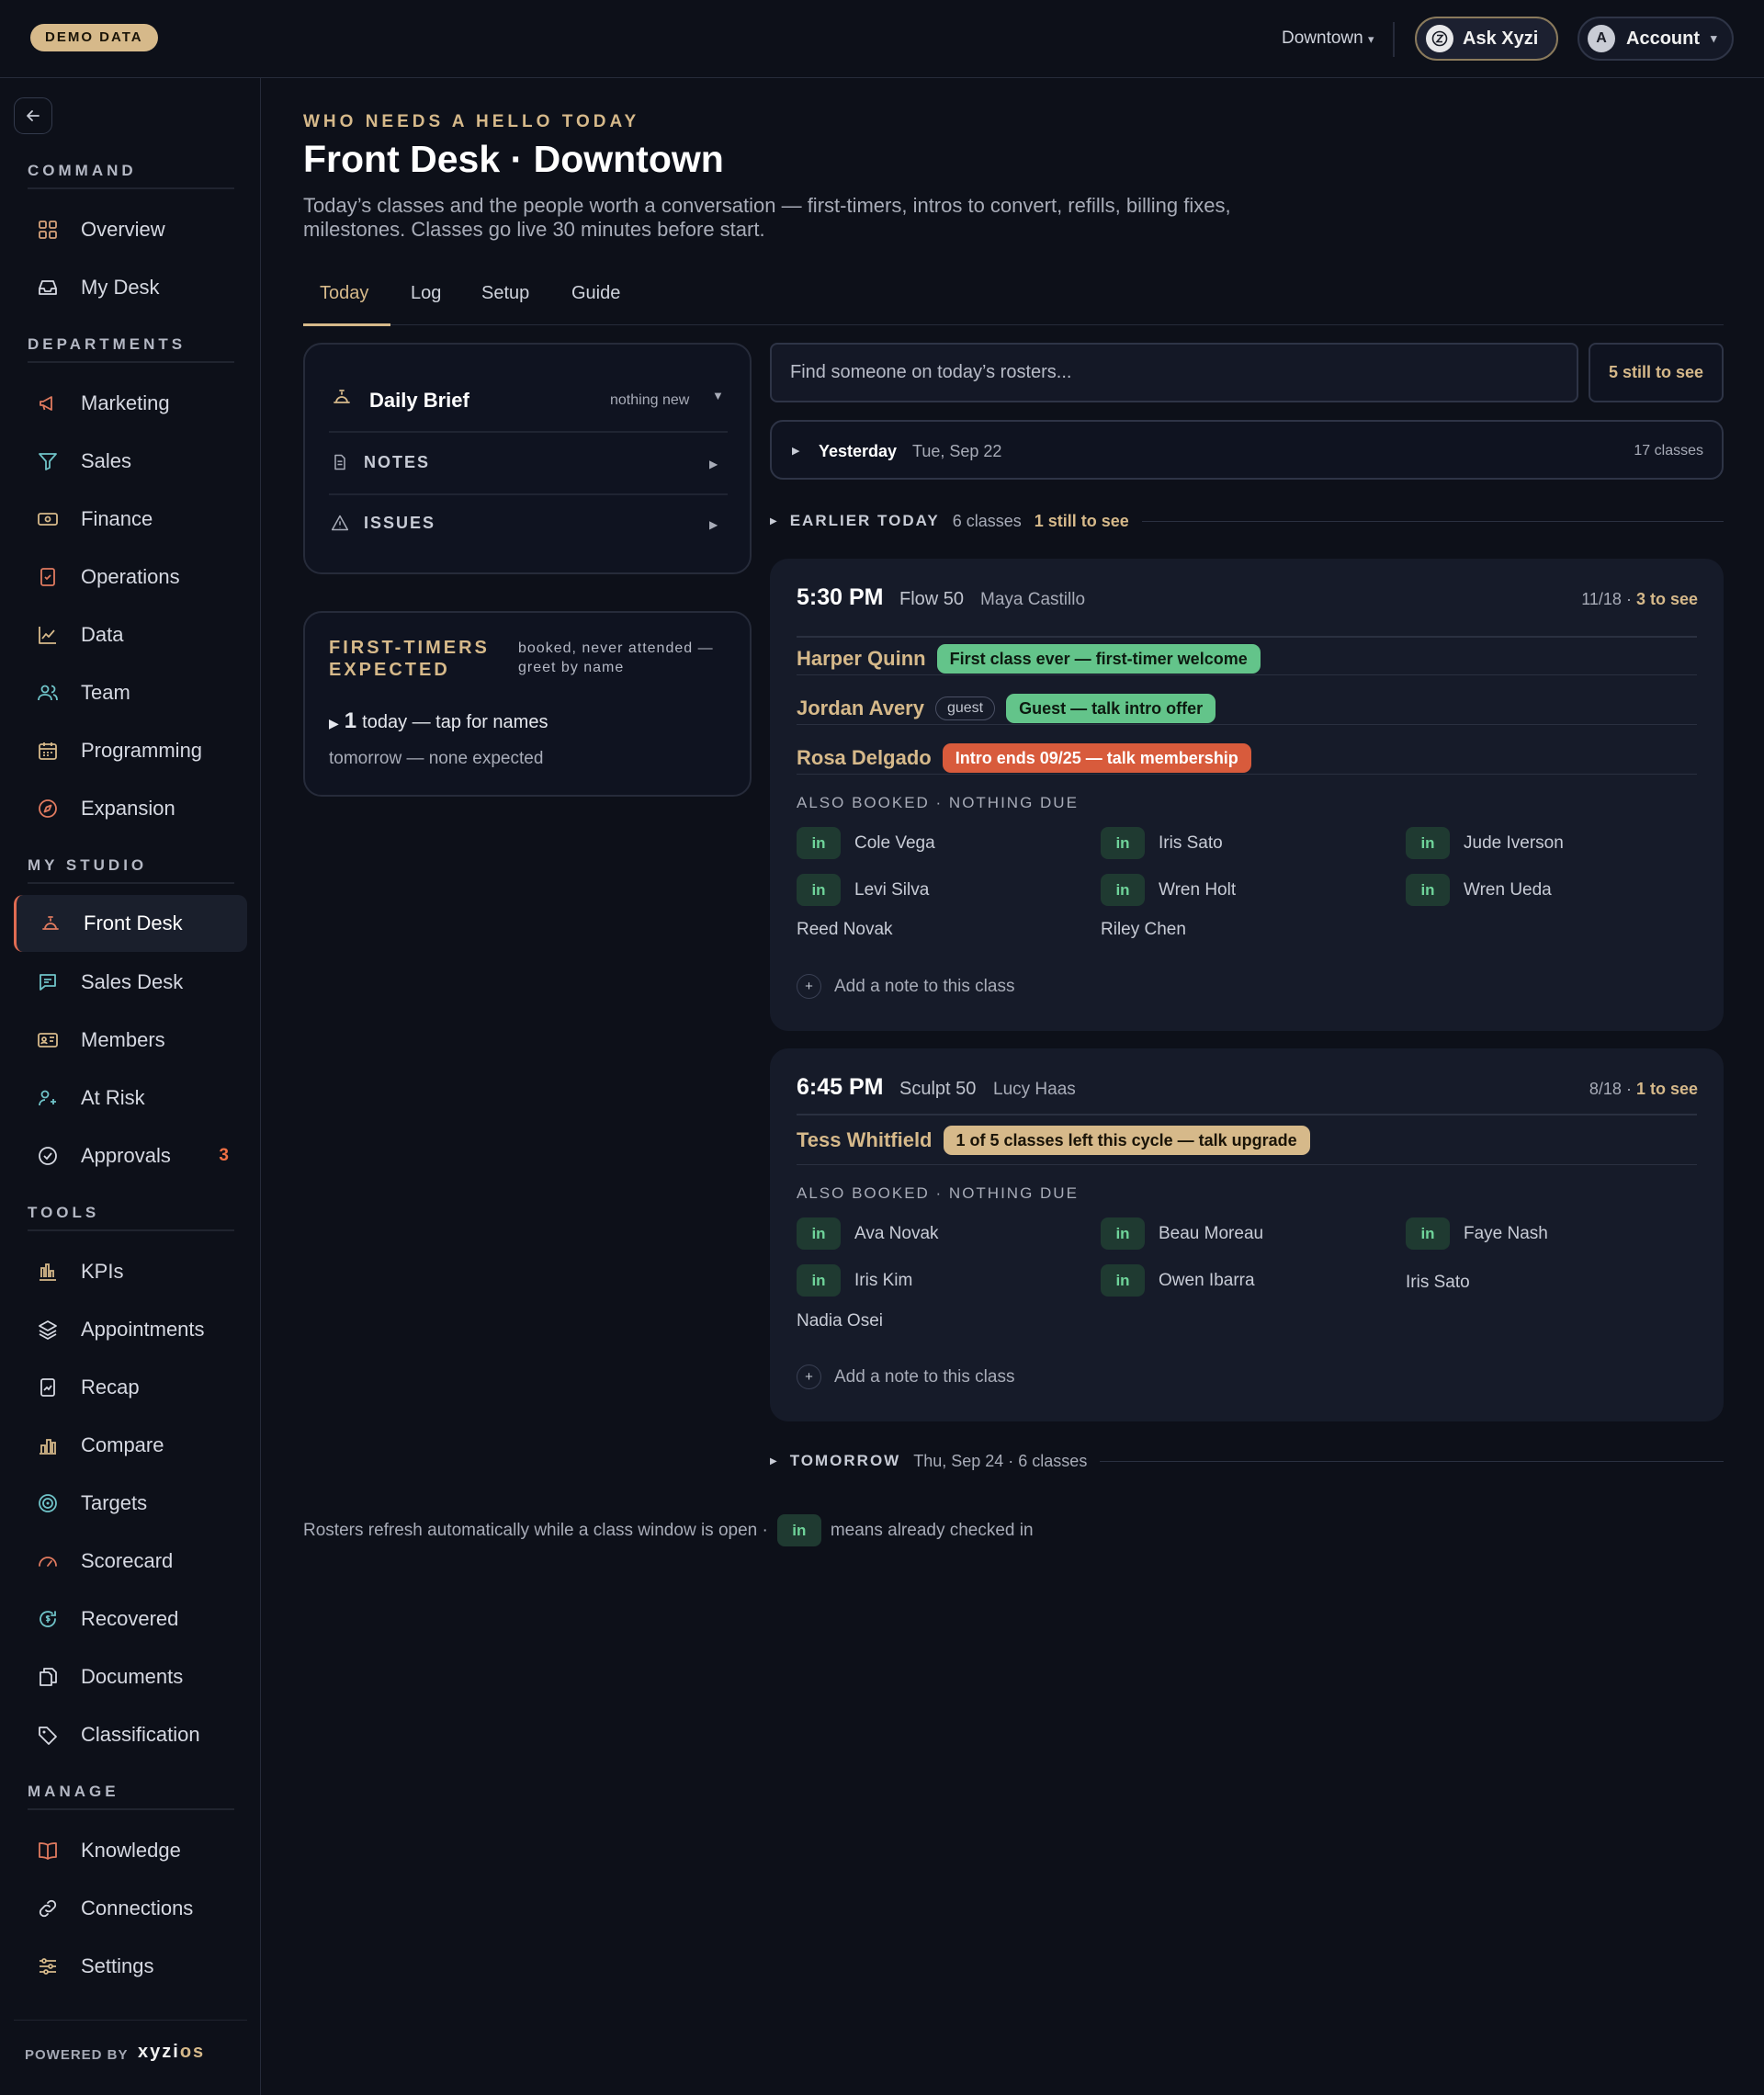 The height and width of the screenshot is (2095, 1764). Describe the element at coordinates (130, 1734) in the screenshot. I see `sidebar-item-classification: Classification` at that location.